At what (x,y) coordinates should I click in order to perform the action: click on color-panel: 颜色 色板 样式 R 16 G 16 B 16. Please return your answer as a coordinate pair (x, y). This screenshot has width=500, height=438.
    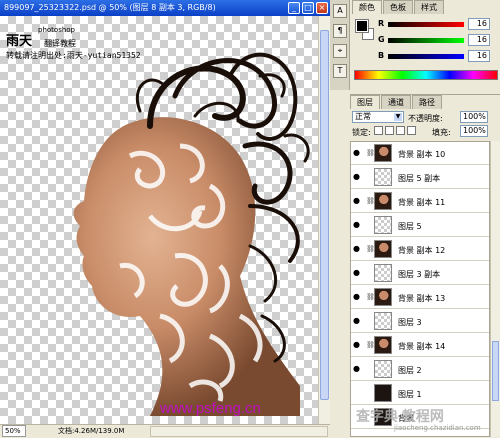
    Looking at the image, I should click on (426, 47).